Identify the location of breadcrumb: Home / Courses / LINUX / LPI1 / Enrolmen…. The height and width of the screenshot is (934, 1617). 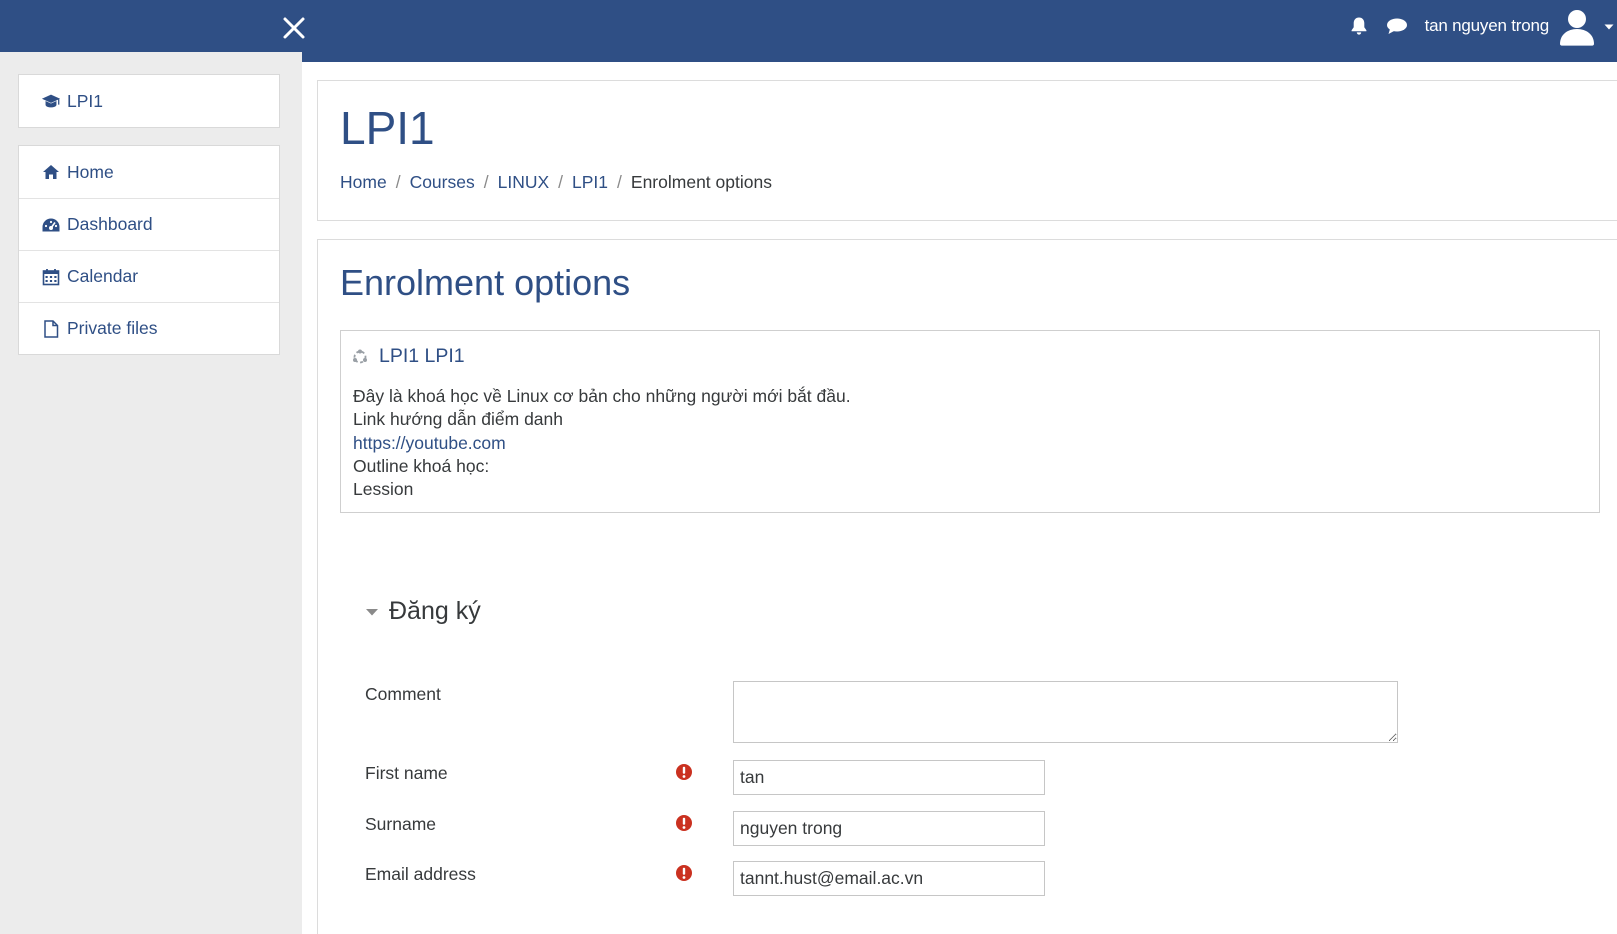
(556, 182).